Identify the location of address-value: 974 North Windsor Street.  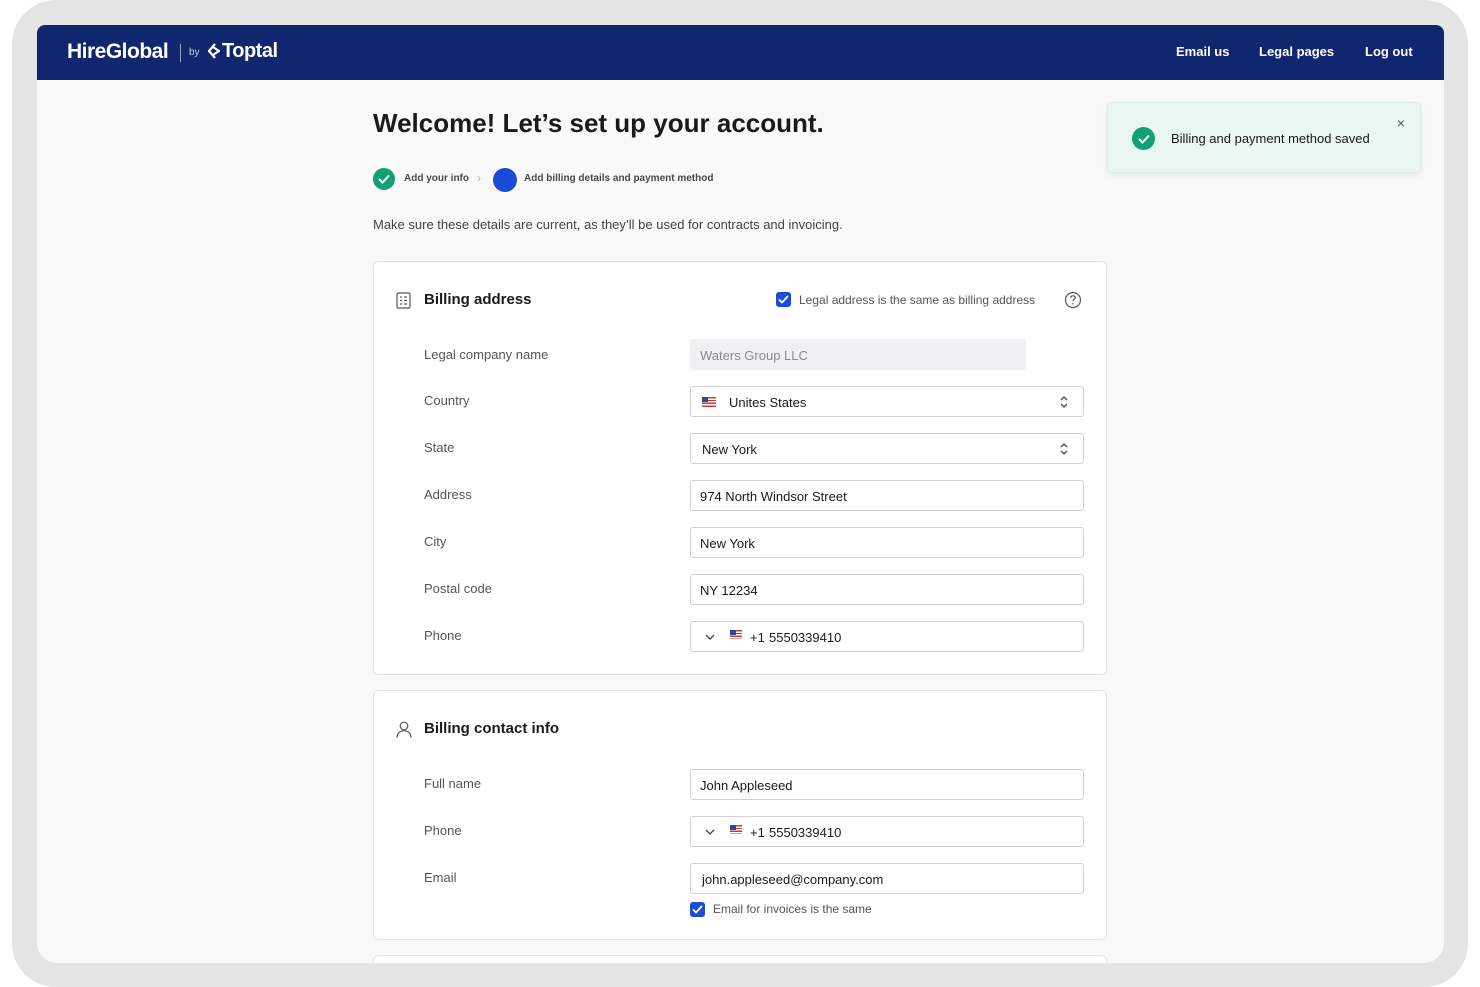
(773, 496).